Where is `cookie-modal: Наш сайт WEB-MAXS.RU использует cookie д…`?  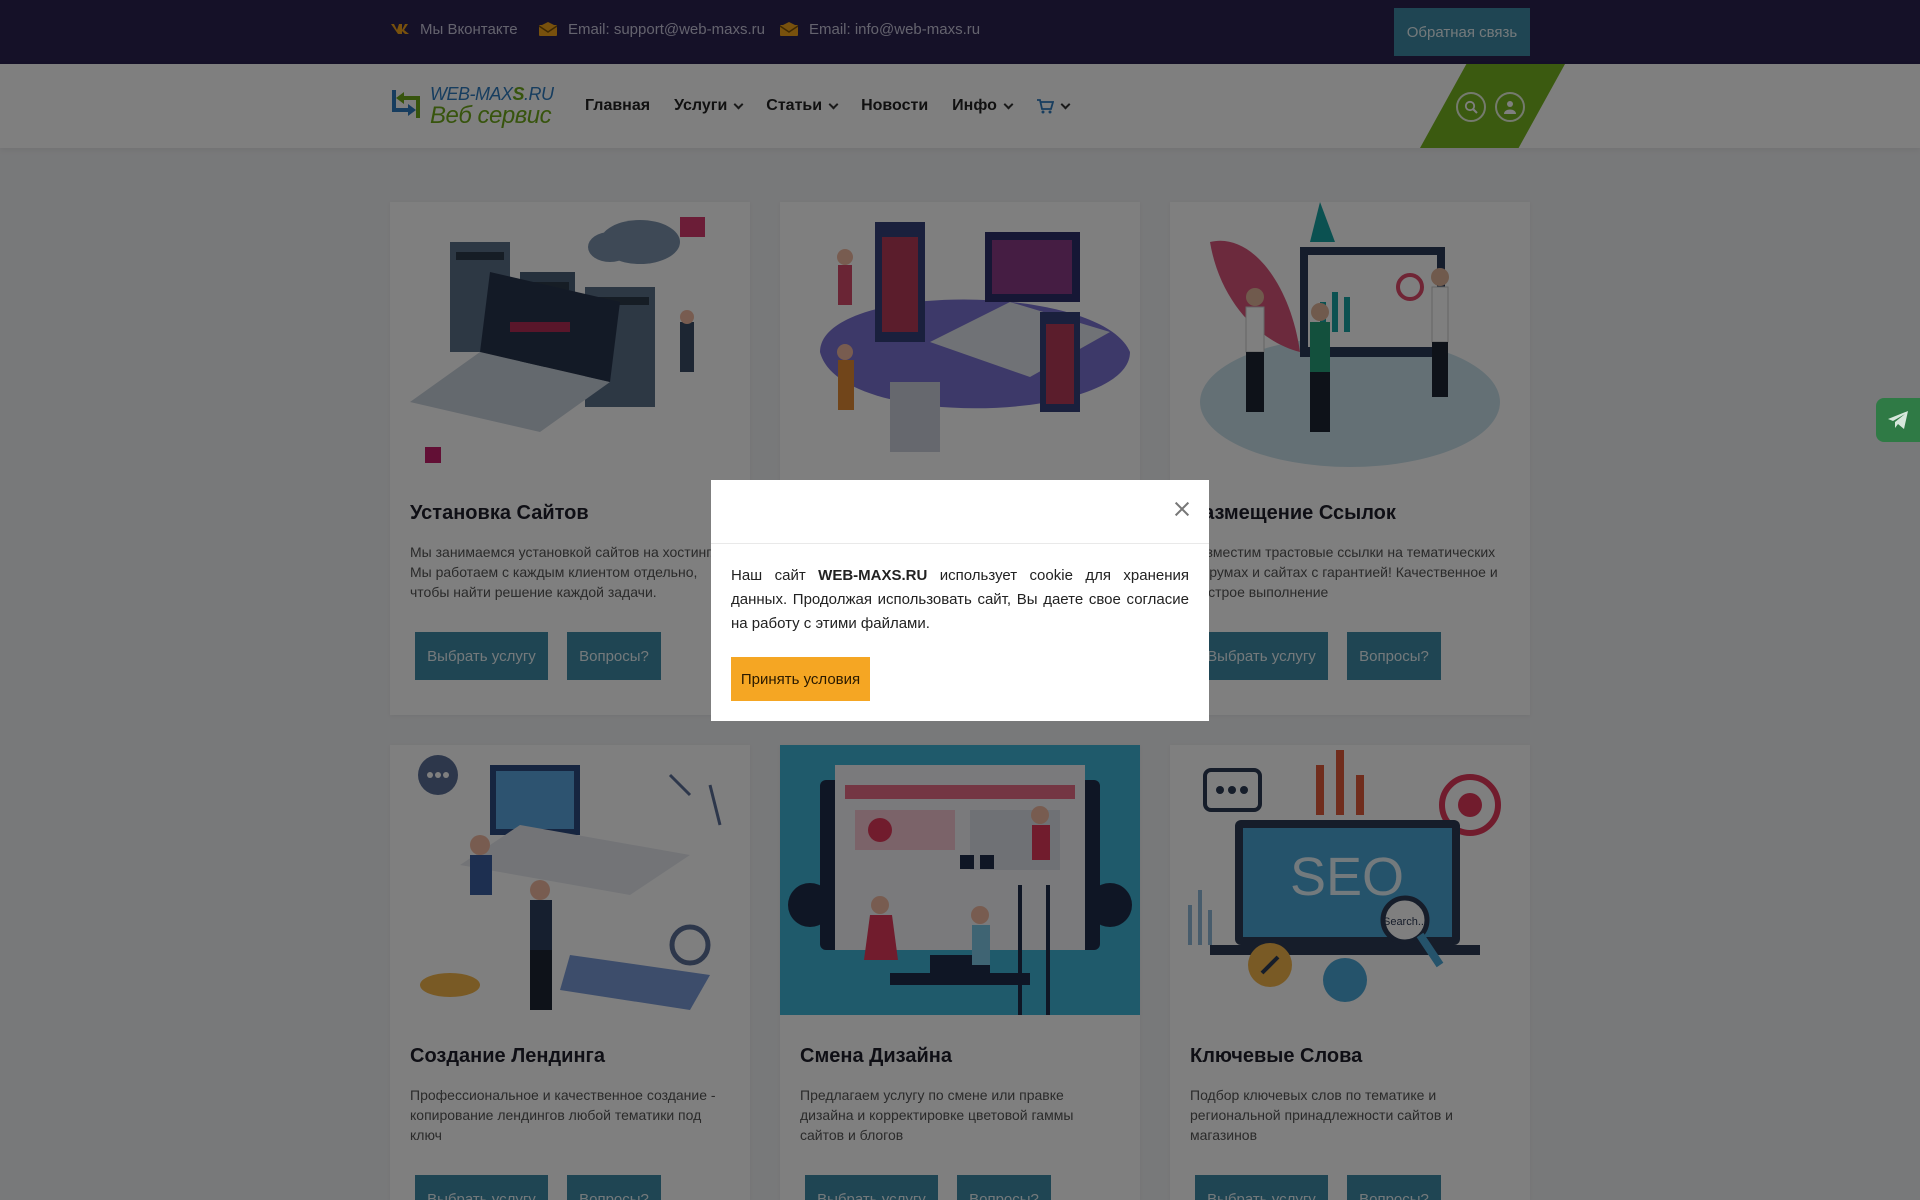 cookie-modal: Наш сайт WEB-MAXS.RU использует cookie д… is located at coordinates (960, 600).